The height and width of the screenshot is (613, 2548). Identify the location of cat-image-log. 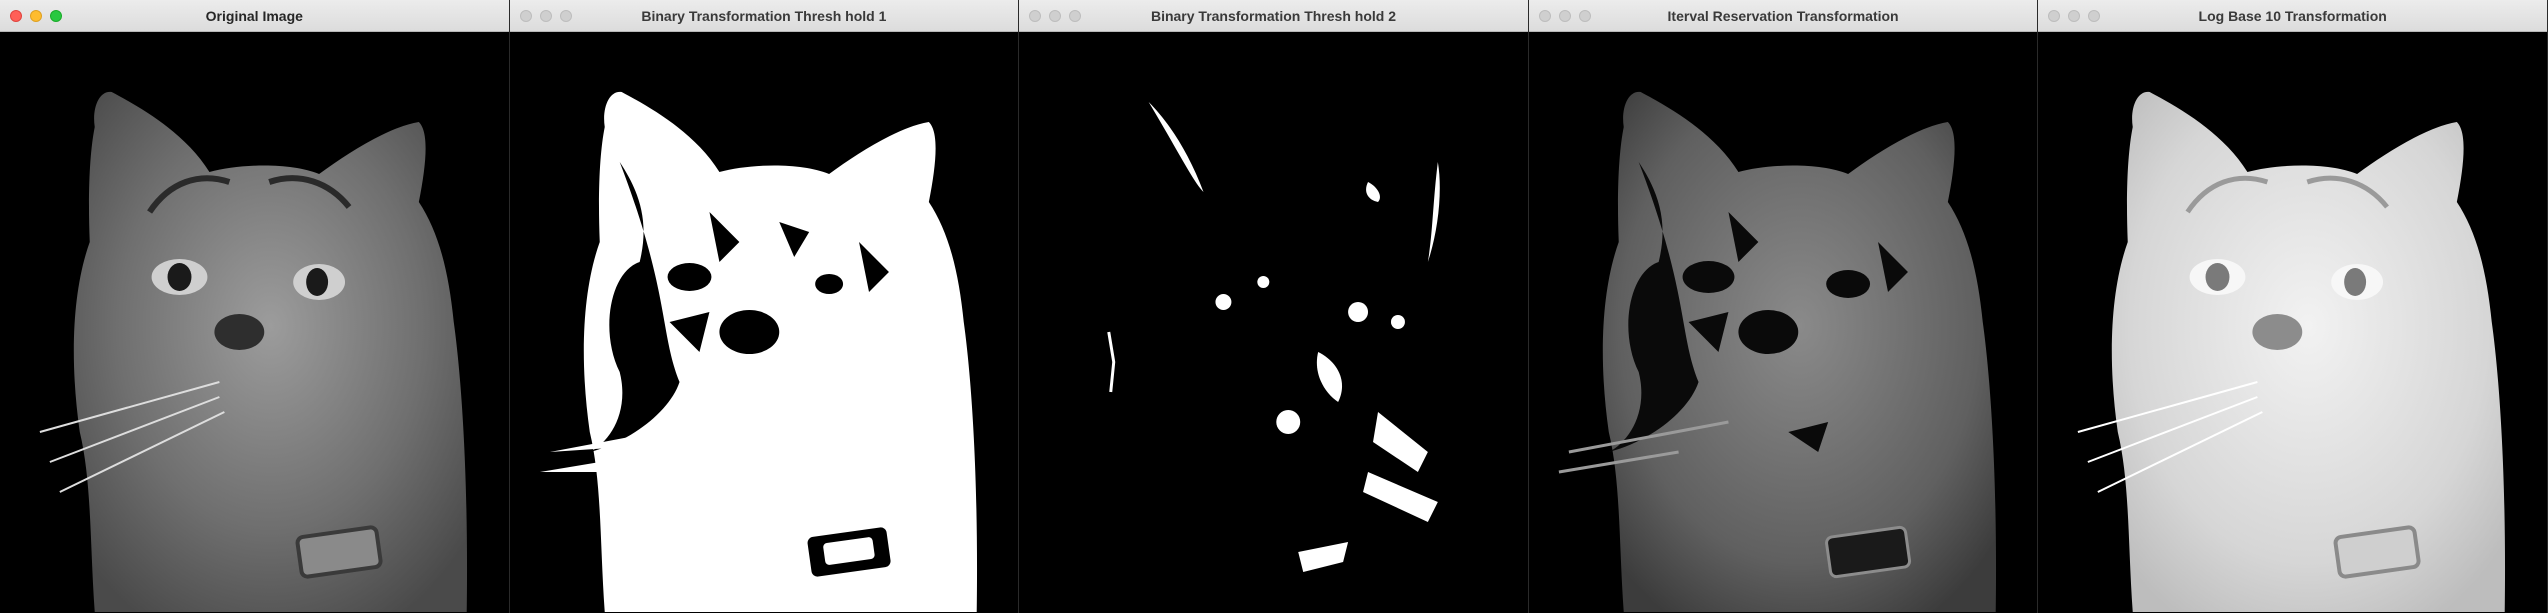
(2291, 351).